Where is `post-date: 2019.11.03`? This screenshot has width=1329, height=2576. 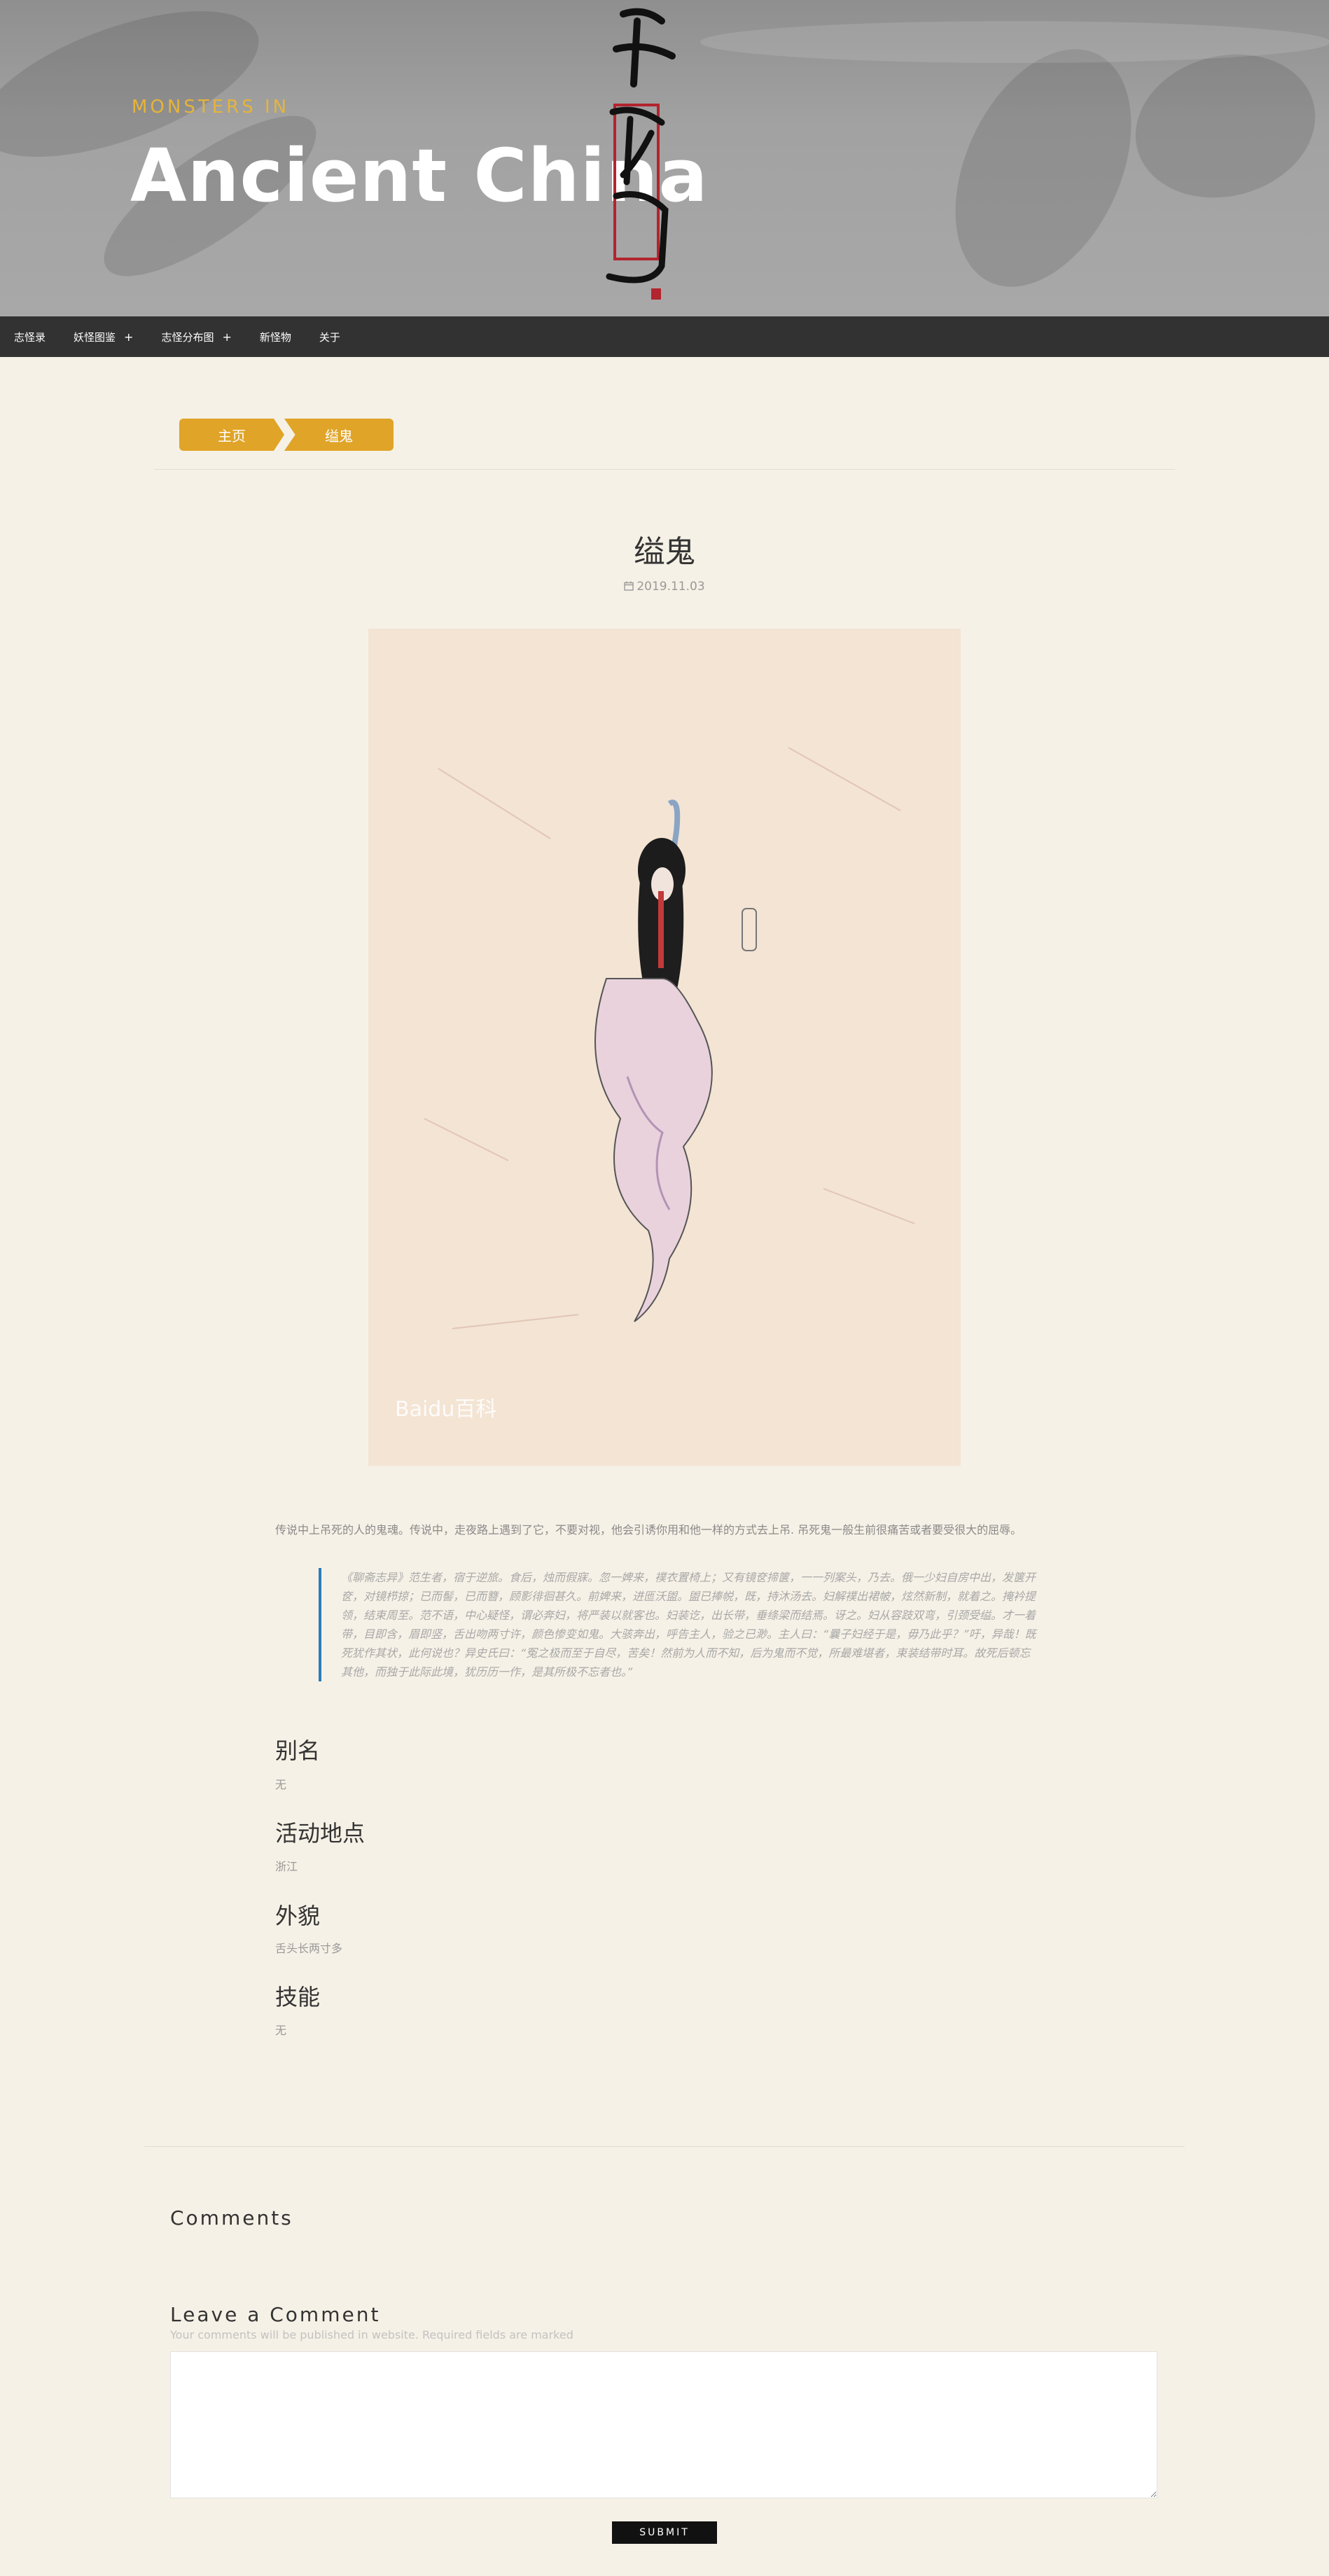
post-date: 2019.11.03 is located at coordinates (670, 587).